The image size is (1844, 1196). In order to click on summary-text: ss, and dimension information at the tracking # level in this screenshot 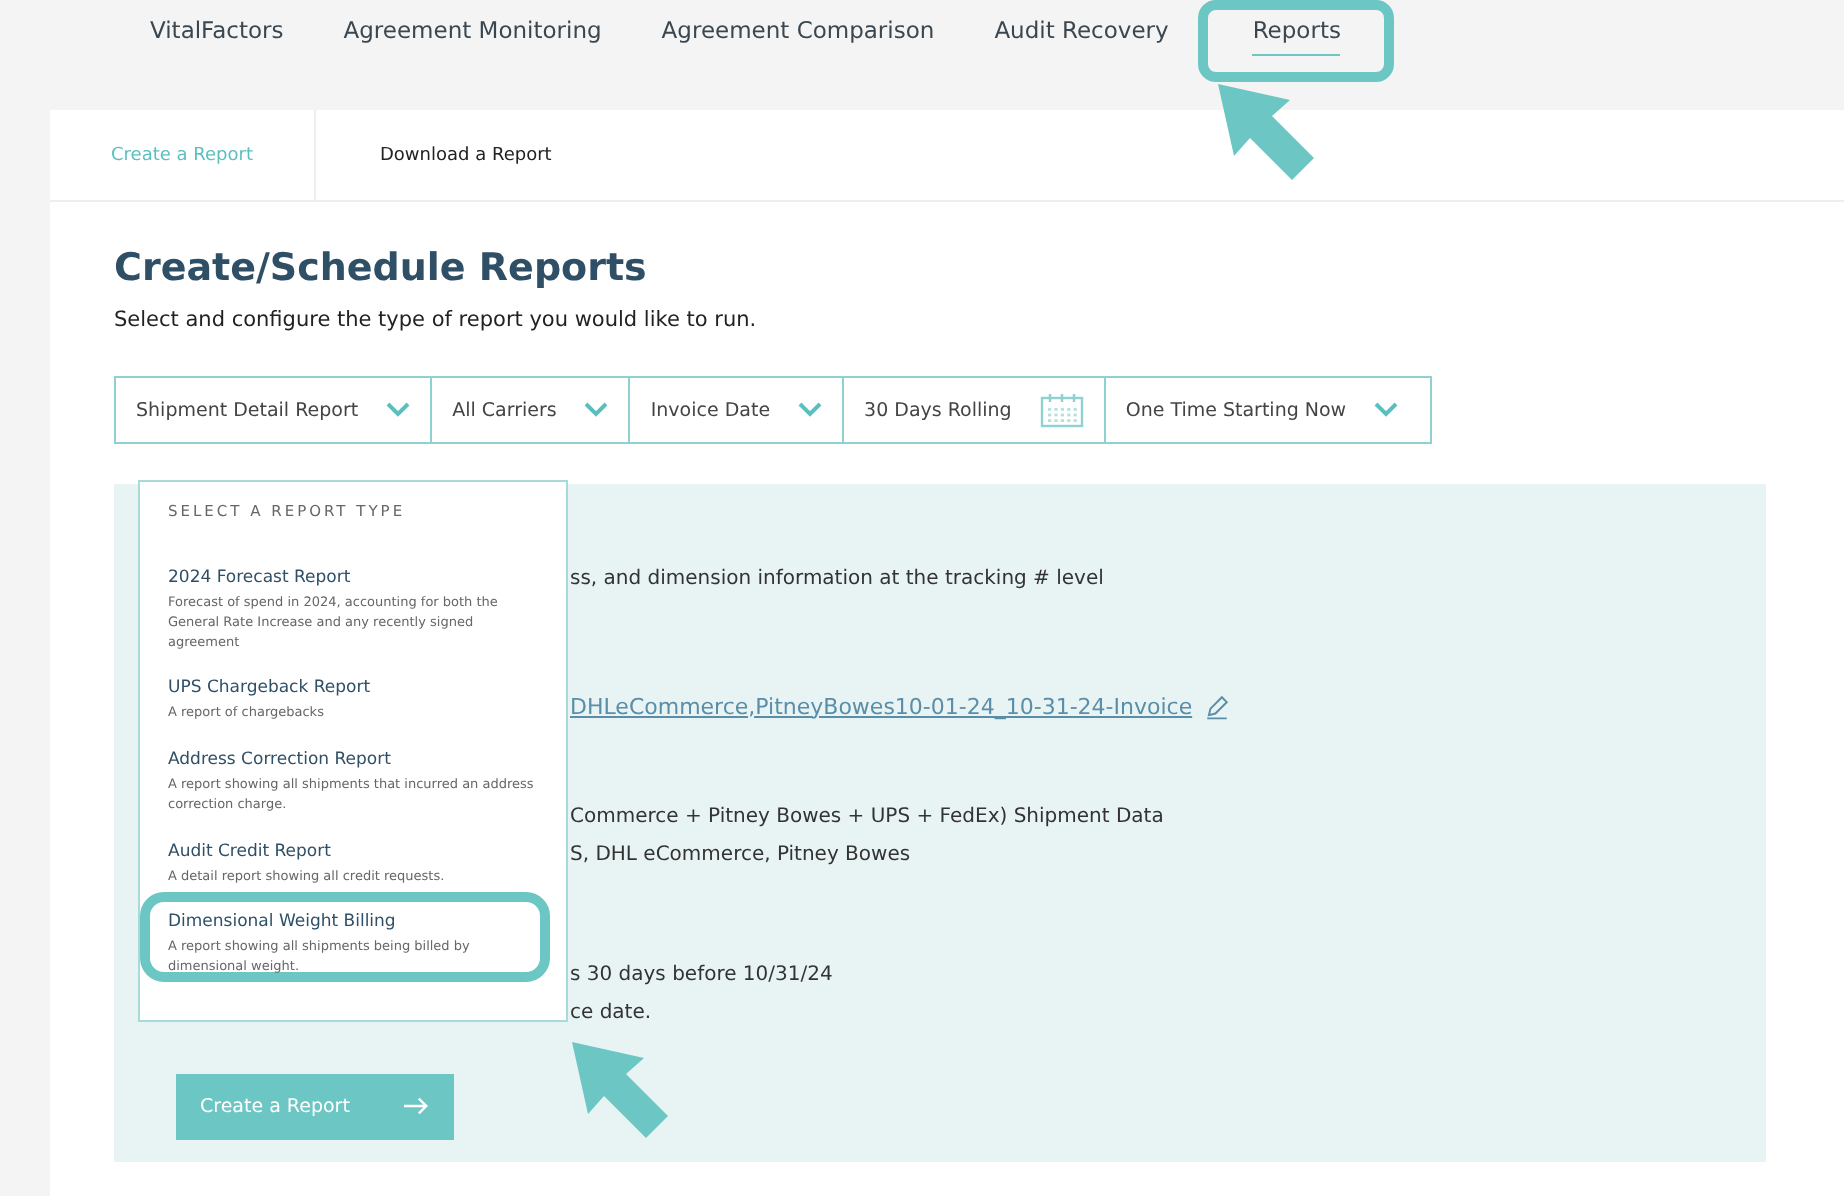, I will do `click(838, 581)`.